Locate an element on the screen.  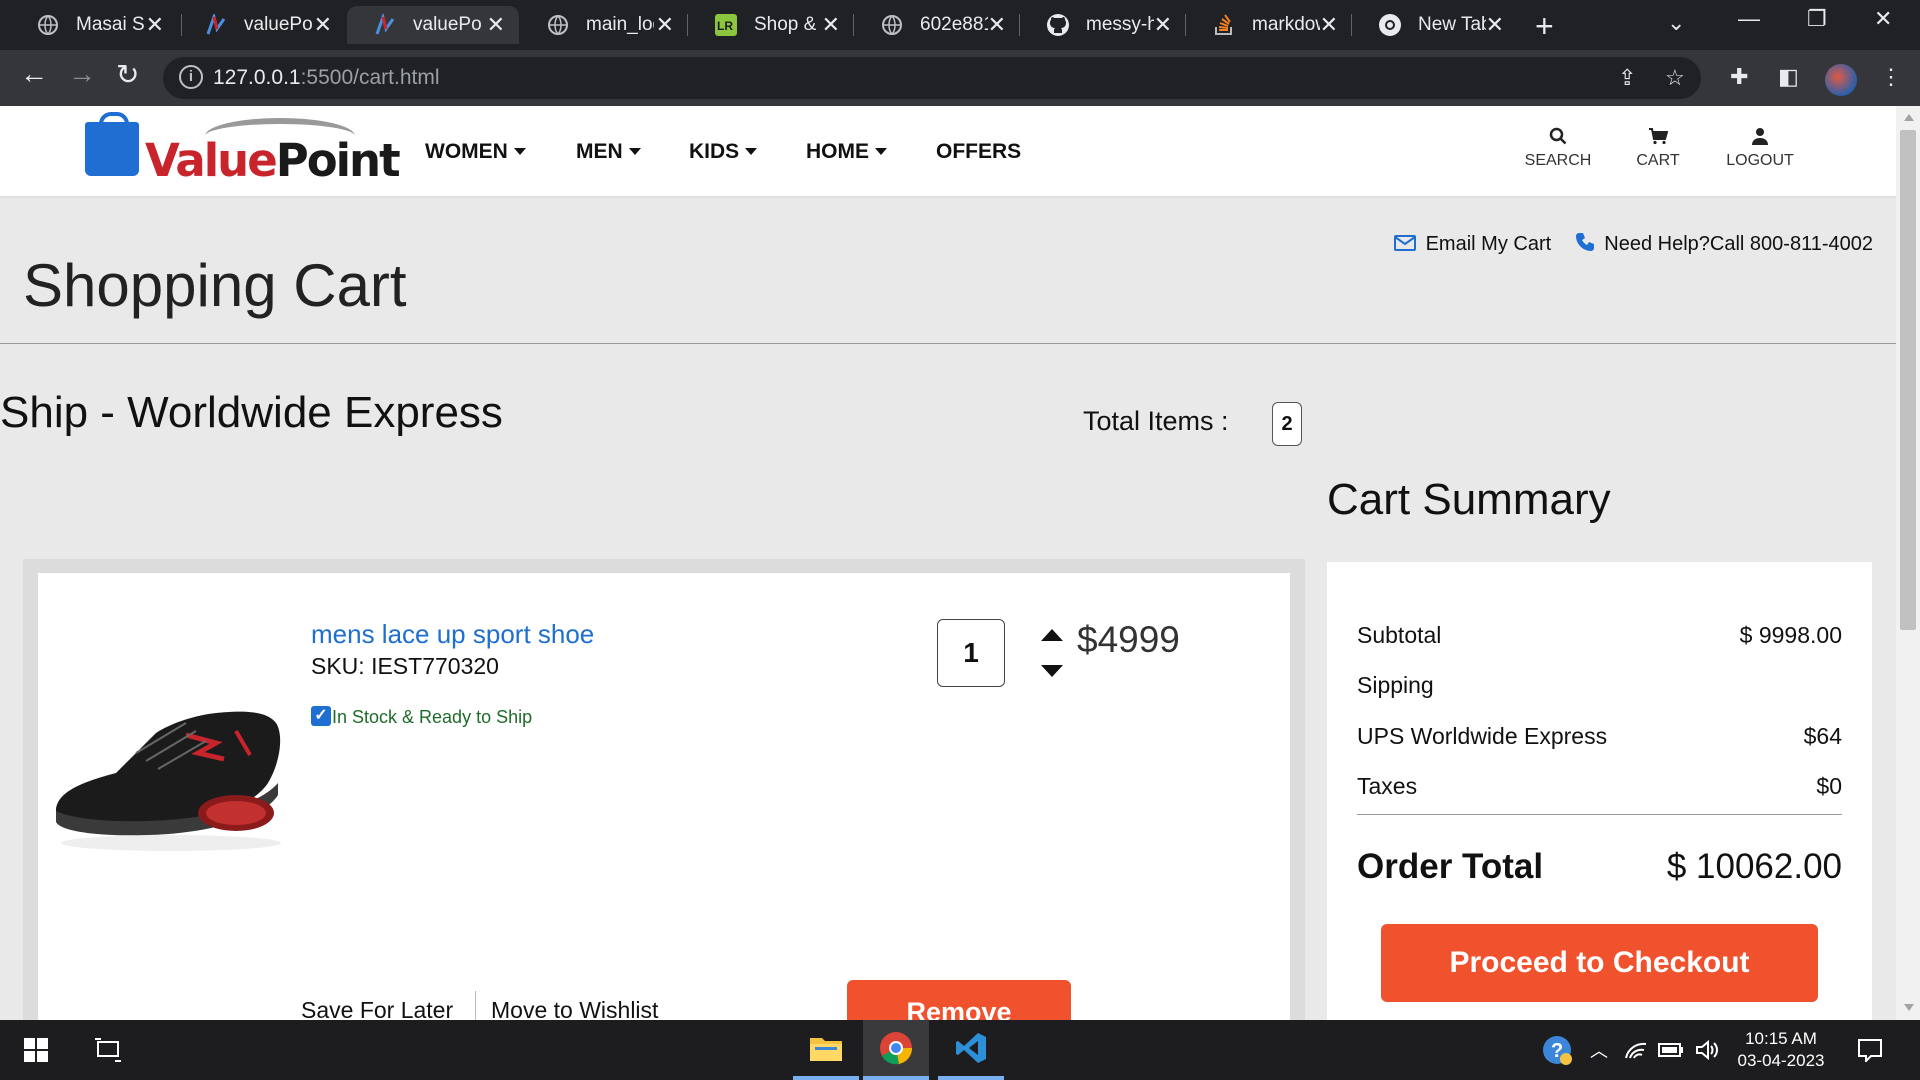
nav-women: WOMEN is located at coordinates (475, 152).